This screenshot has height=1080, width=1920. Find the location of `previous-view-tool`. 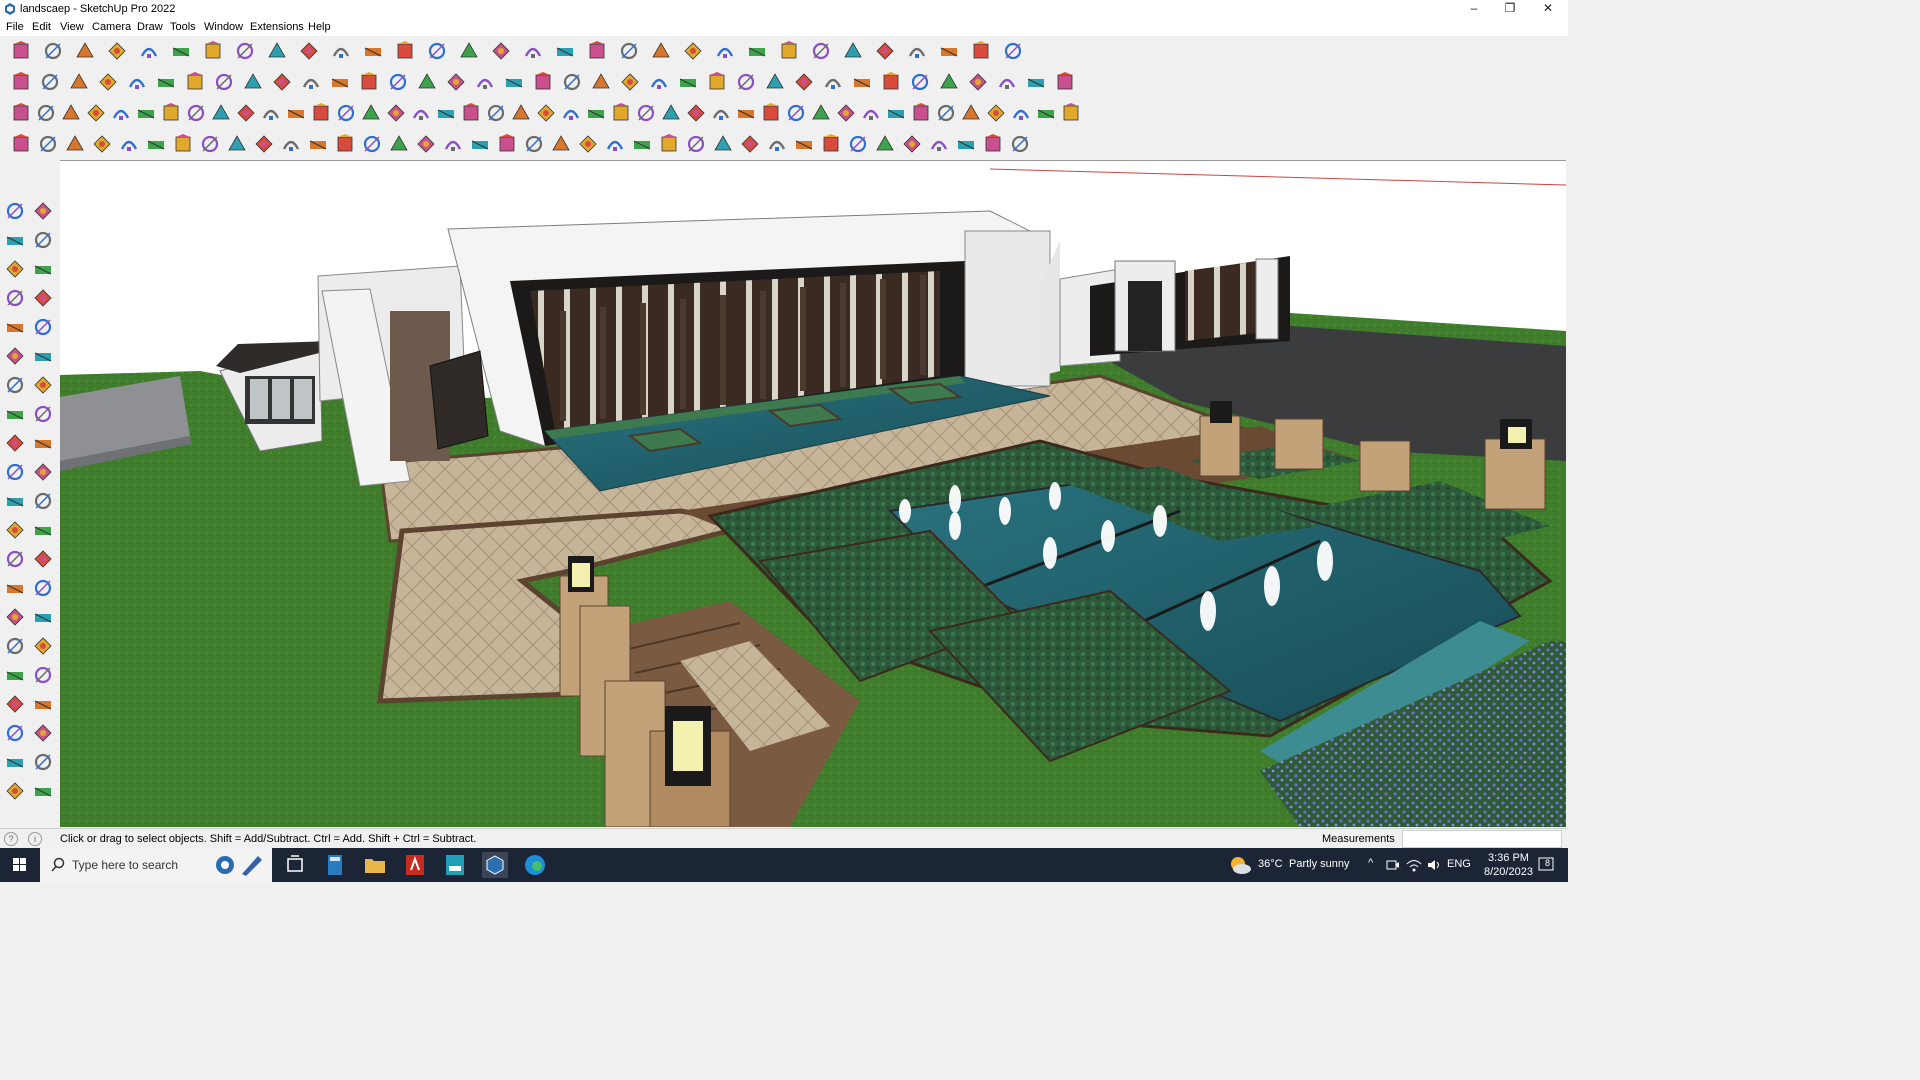

previous-view-tool is located at coordinates (43, 675).